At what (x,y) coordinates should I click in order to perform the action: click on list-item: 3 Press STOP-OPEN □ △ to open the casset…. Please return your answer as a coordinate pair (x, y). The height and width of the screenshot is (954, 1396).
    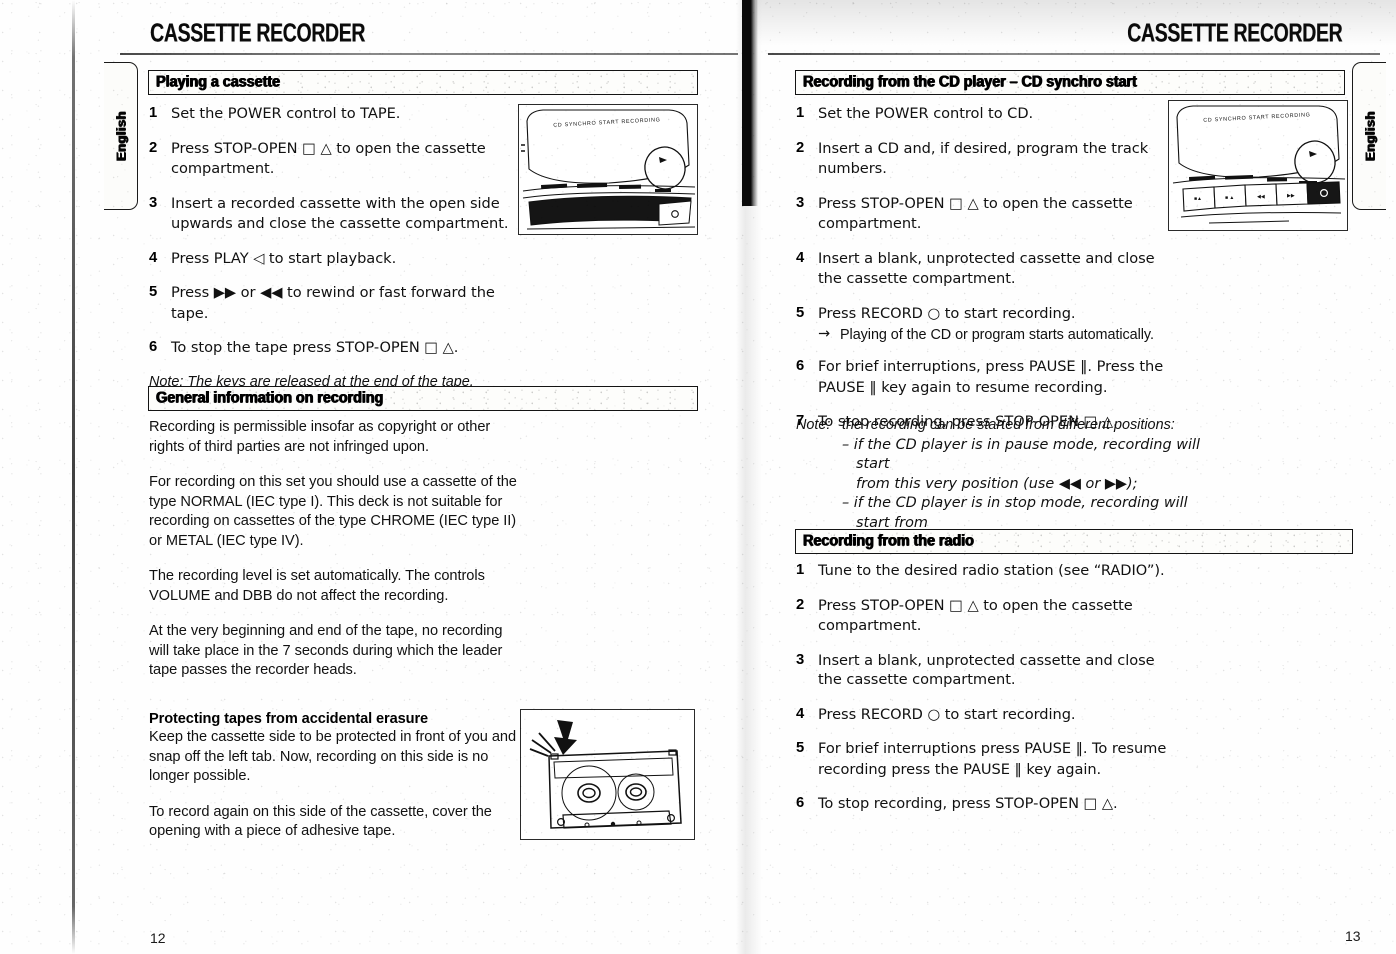
    Looking at the image, I should click on (982, 214).